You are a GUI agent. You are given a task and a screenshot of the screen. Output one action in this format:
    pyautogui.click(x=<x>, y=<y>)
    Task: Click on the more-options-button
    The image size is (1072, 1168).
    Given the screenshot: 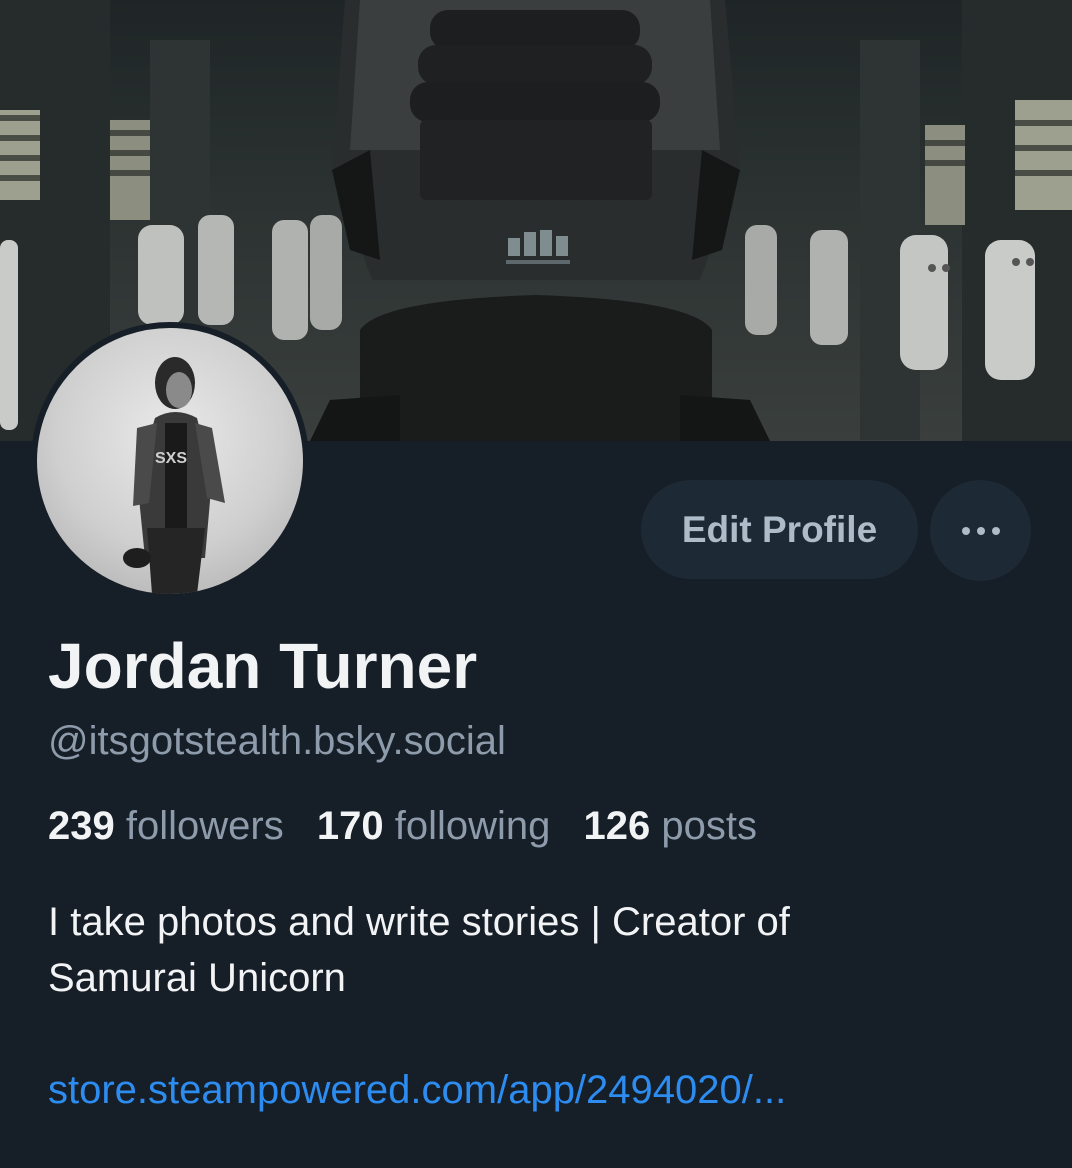 What is the action you would take?
    pyautogui.click(x=980, y=530)
    